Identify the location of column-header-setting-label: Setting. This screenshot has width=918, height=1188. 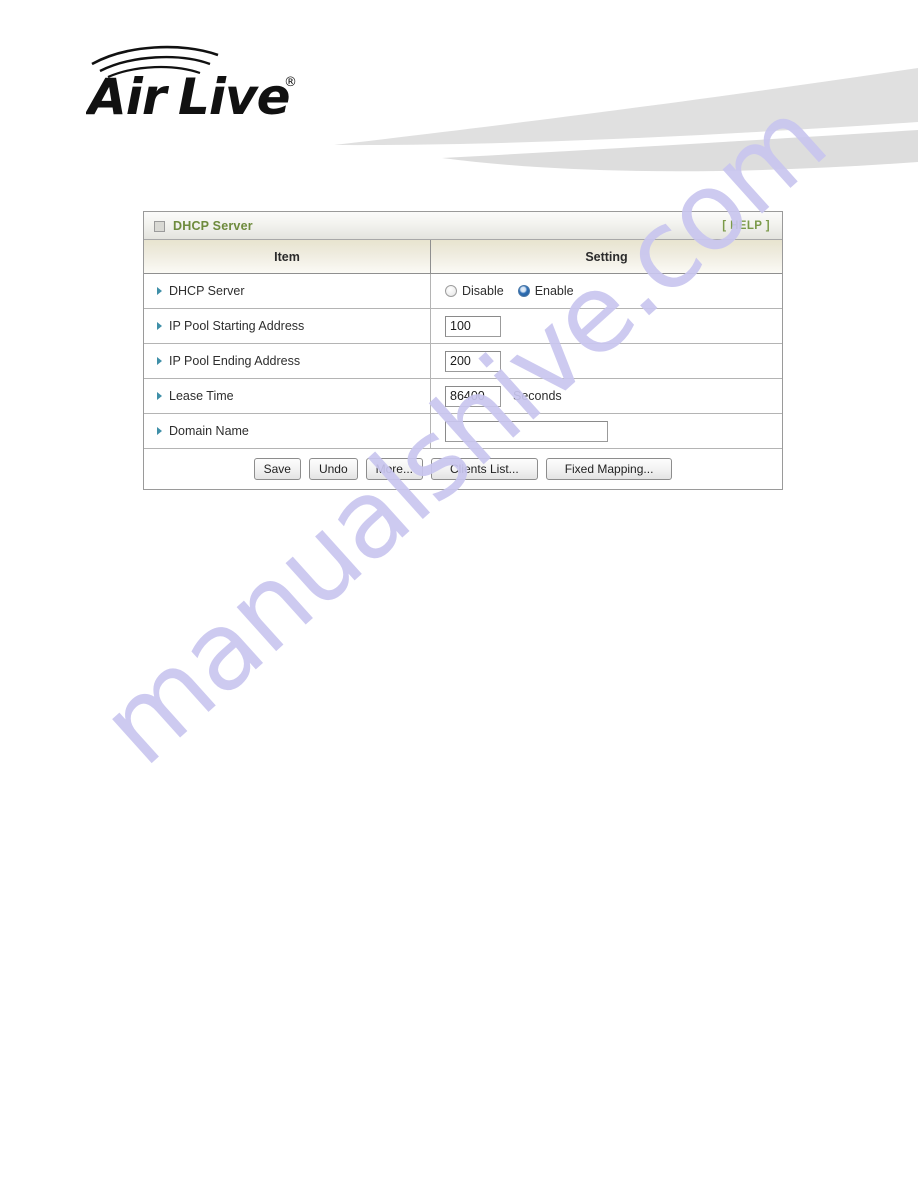
(606, 256).